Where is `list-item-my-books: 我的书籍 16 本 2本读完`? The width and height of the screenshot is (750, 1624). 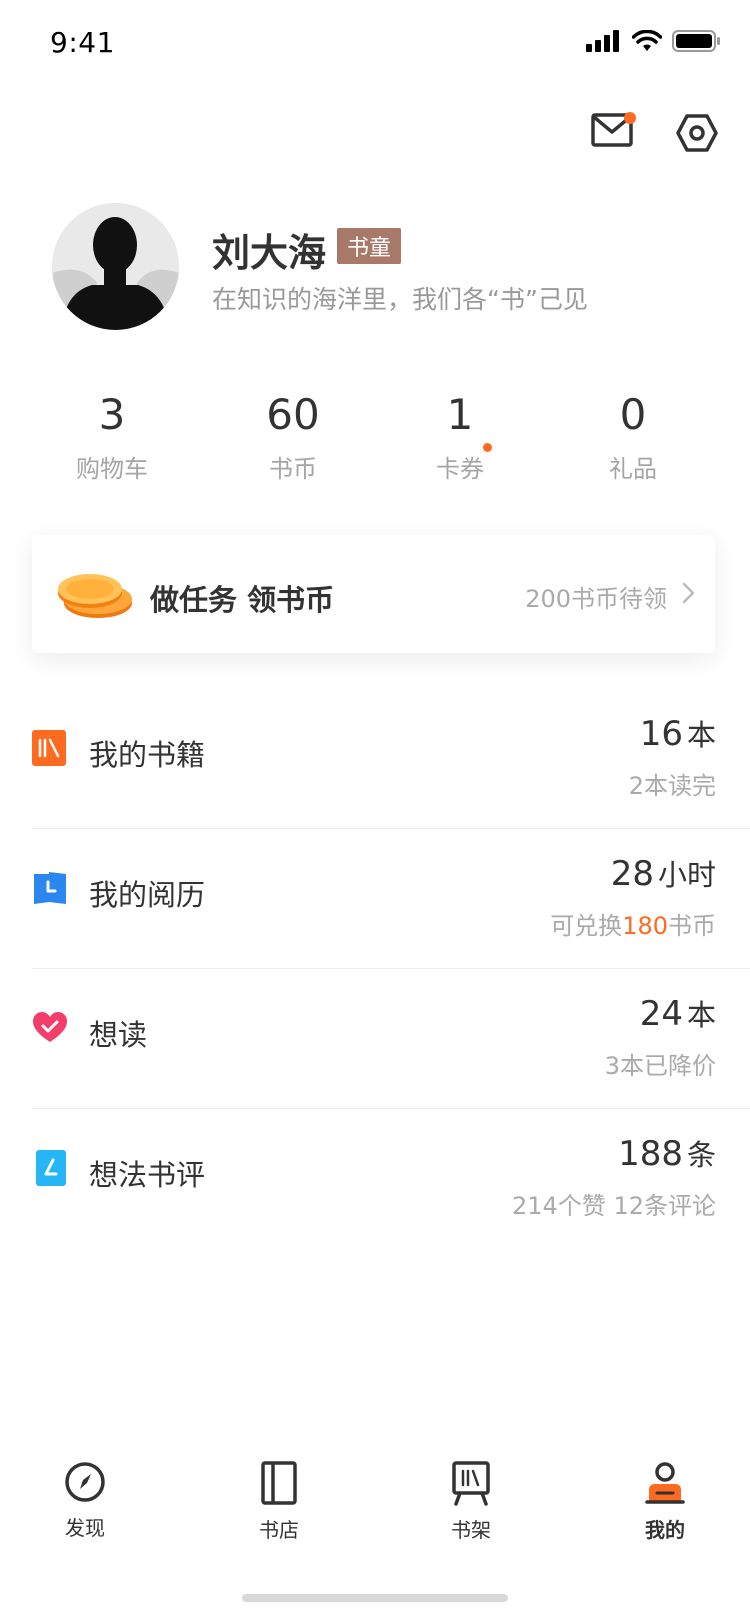 list-item-my-books: 我的书籍 16 本 2本读完 is located at coordinates (391, 758).